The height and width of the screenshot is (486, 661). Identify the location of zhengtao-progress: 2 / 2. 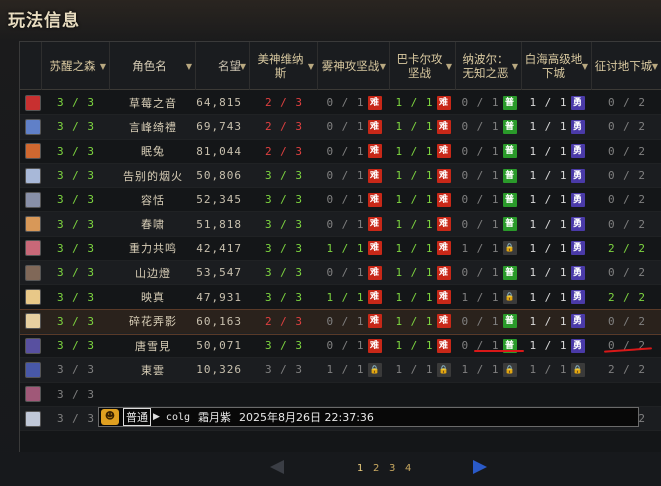
(626, 297).